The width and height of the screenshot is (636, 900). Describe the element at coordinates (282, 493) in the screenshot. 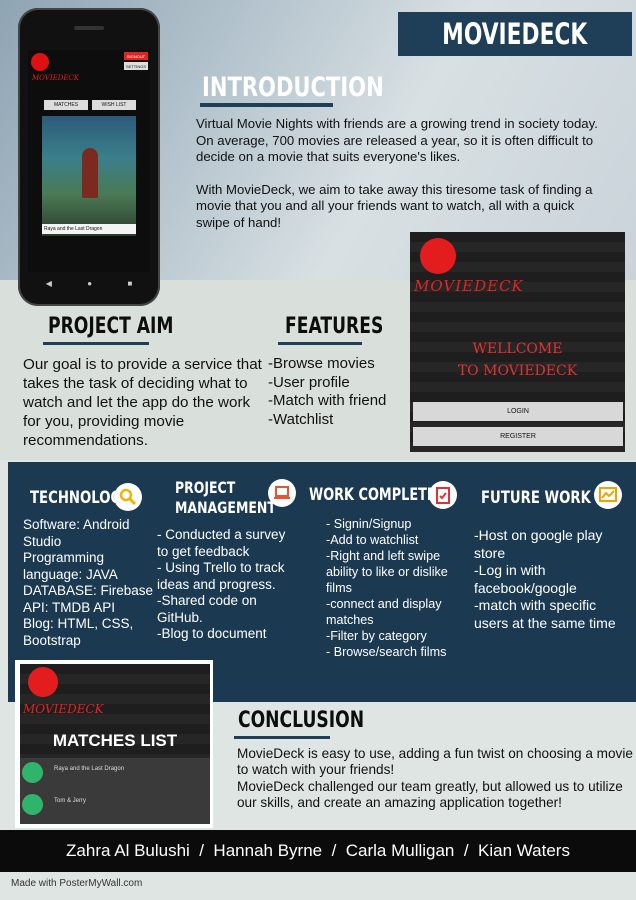

I see `laptop-icon` at that location.